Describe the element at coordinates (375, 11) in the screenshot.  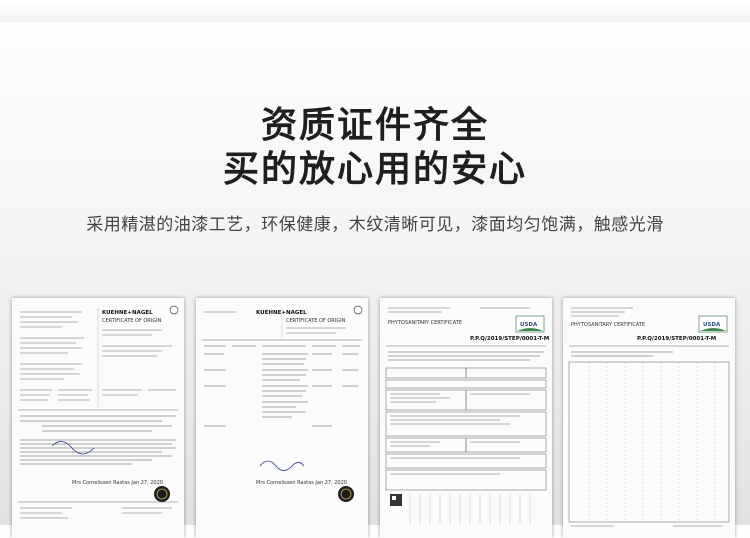
I see `top-band` at that location.